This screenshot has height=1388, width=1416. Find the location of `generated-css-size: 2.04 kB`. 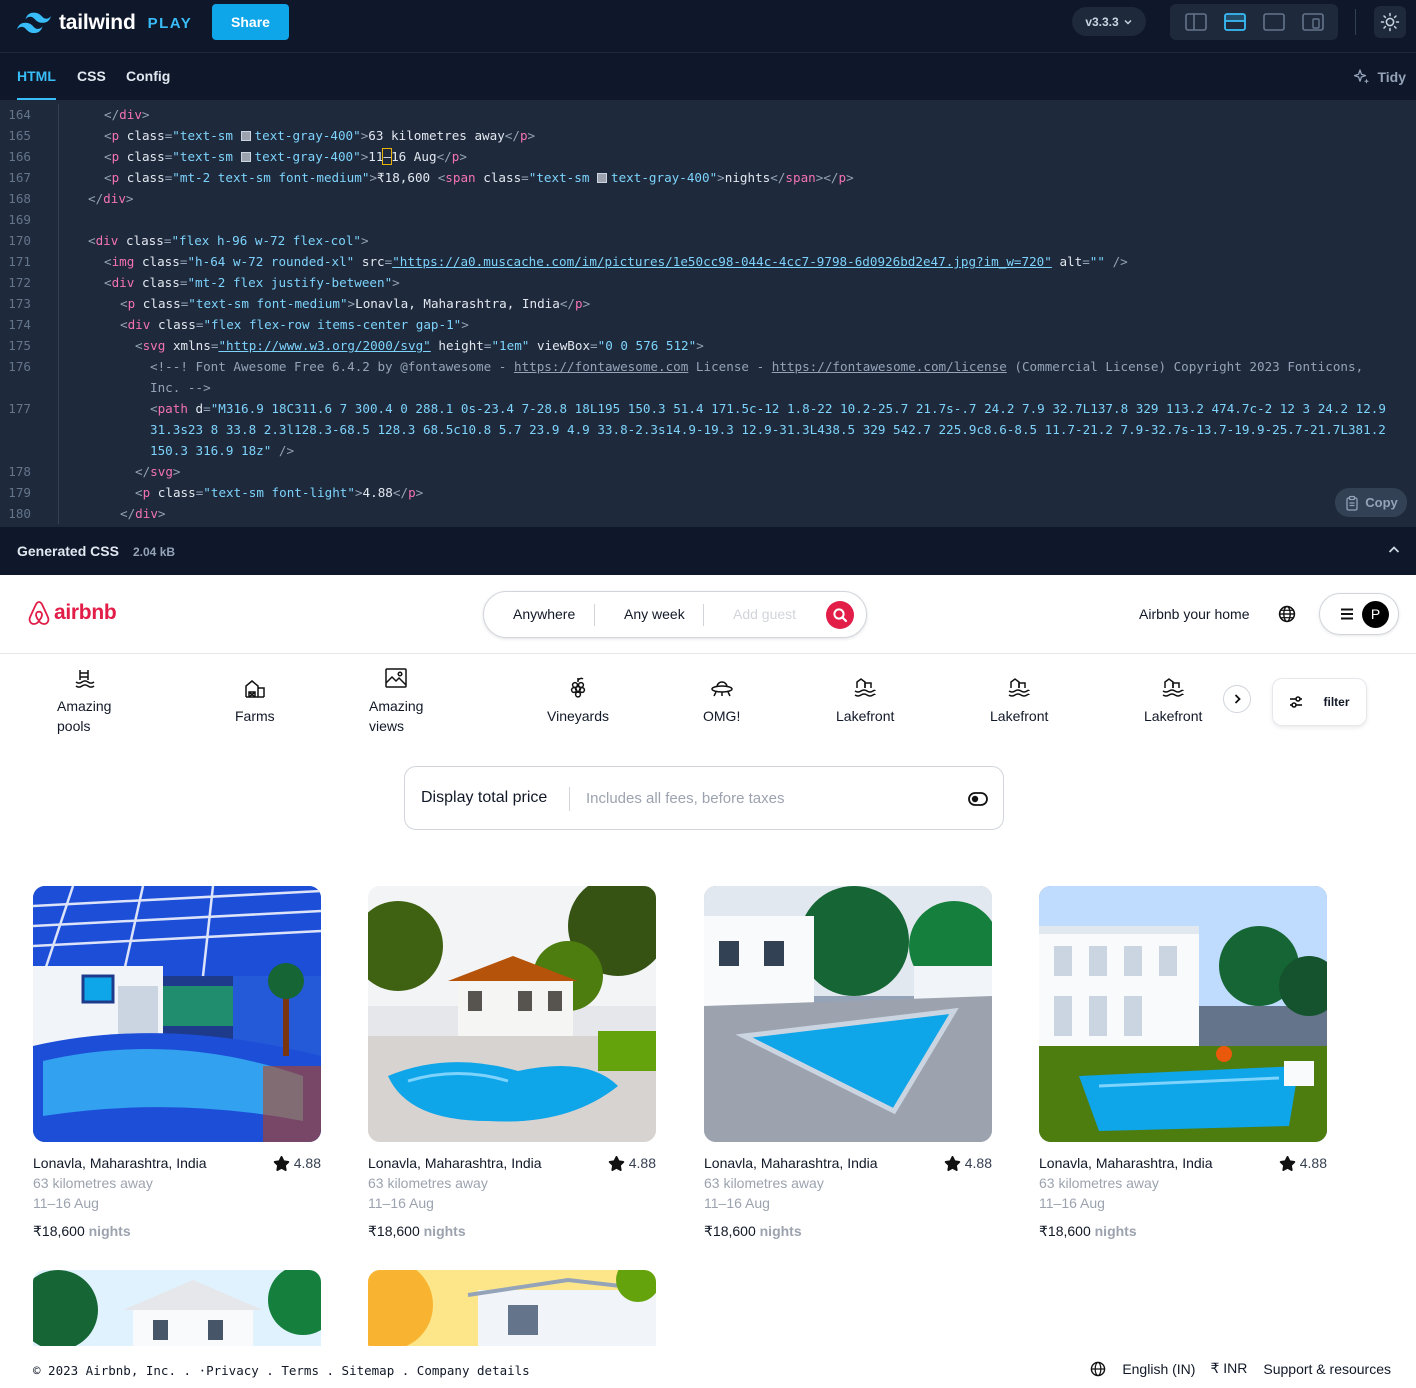

generated-css-size: 2.04 kB is located at coordinates (154, 552).